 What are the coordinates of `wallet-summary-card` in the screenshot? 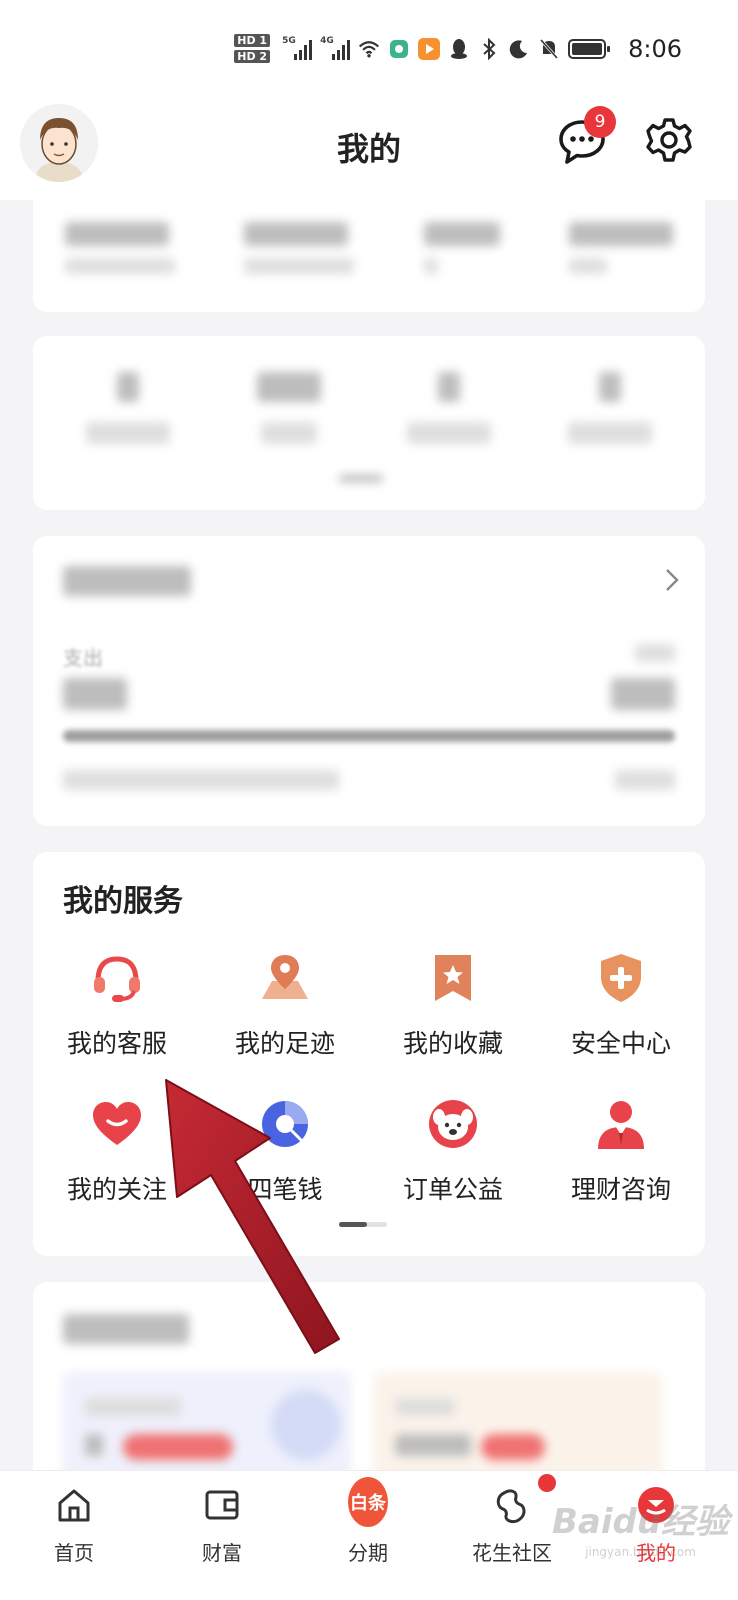 It's located at (369, 256).